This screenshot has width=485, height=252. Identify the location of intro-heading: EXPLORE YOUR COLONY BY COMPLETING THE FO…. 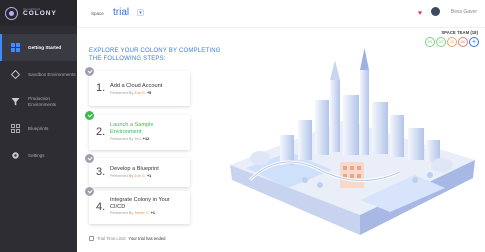
(155, 55).